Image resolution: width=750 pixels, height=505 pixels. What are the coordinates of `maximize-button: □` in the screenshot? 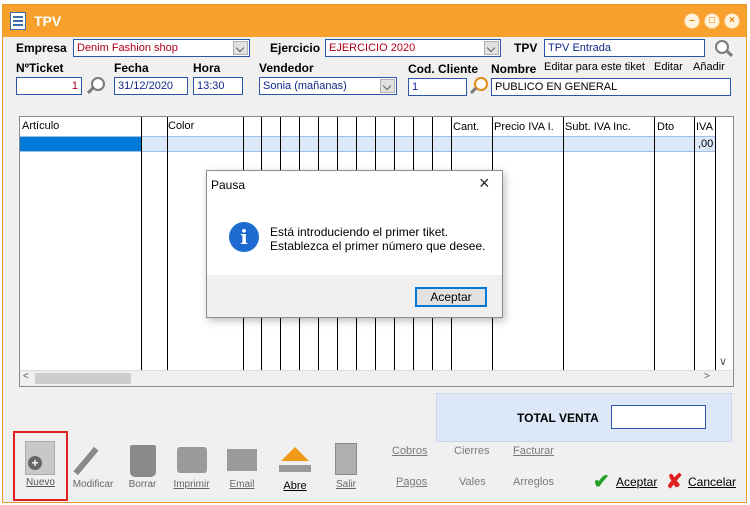 It's located at (712, 21).